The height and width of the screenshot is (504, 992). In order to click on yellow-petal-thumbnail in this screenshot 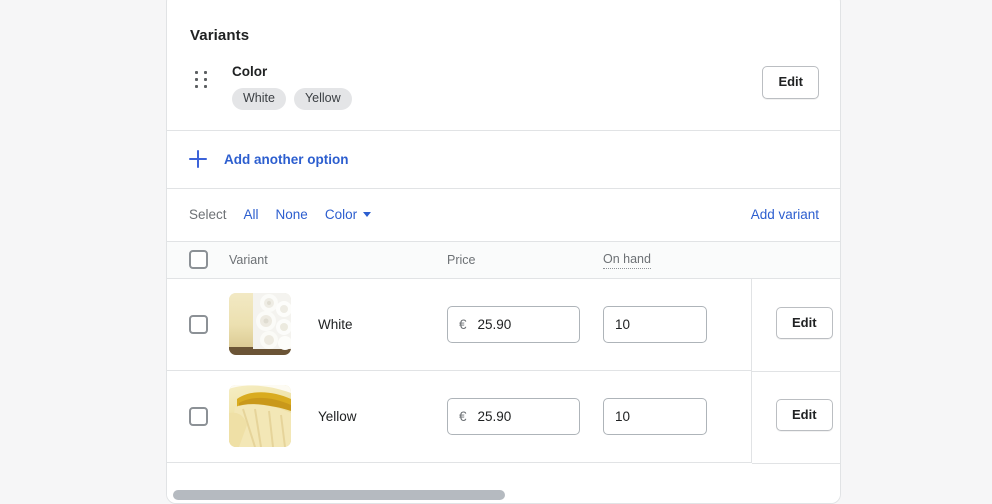, I will do `click(260, 416)`.